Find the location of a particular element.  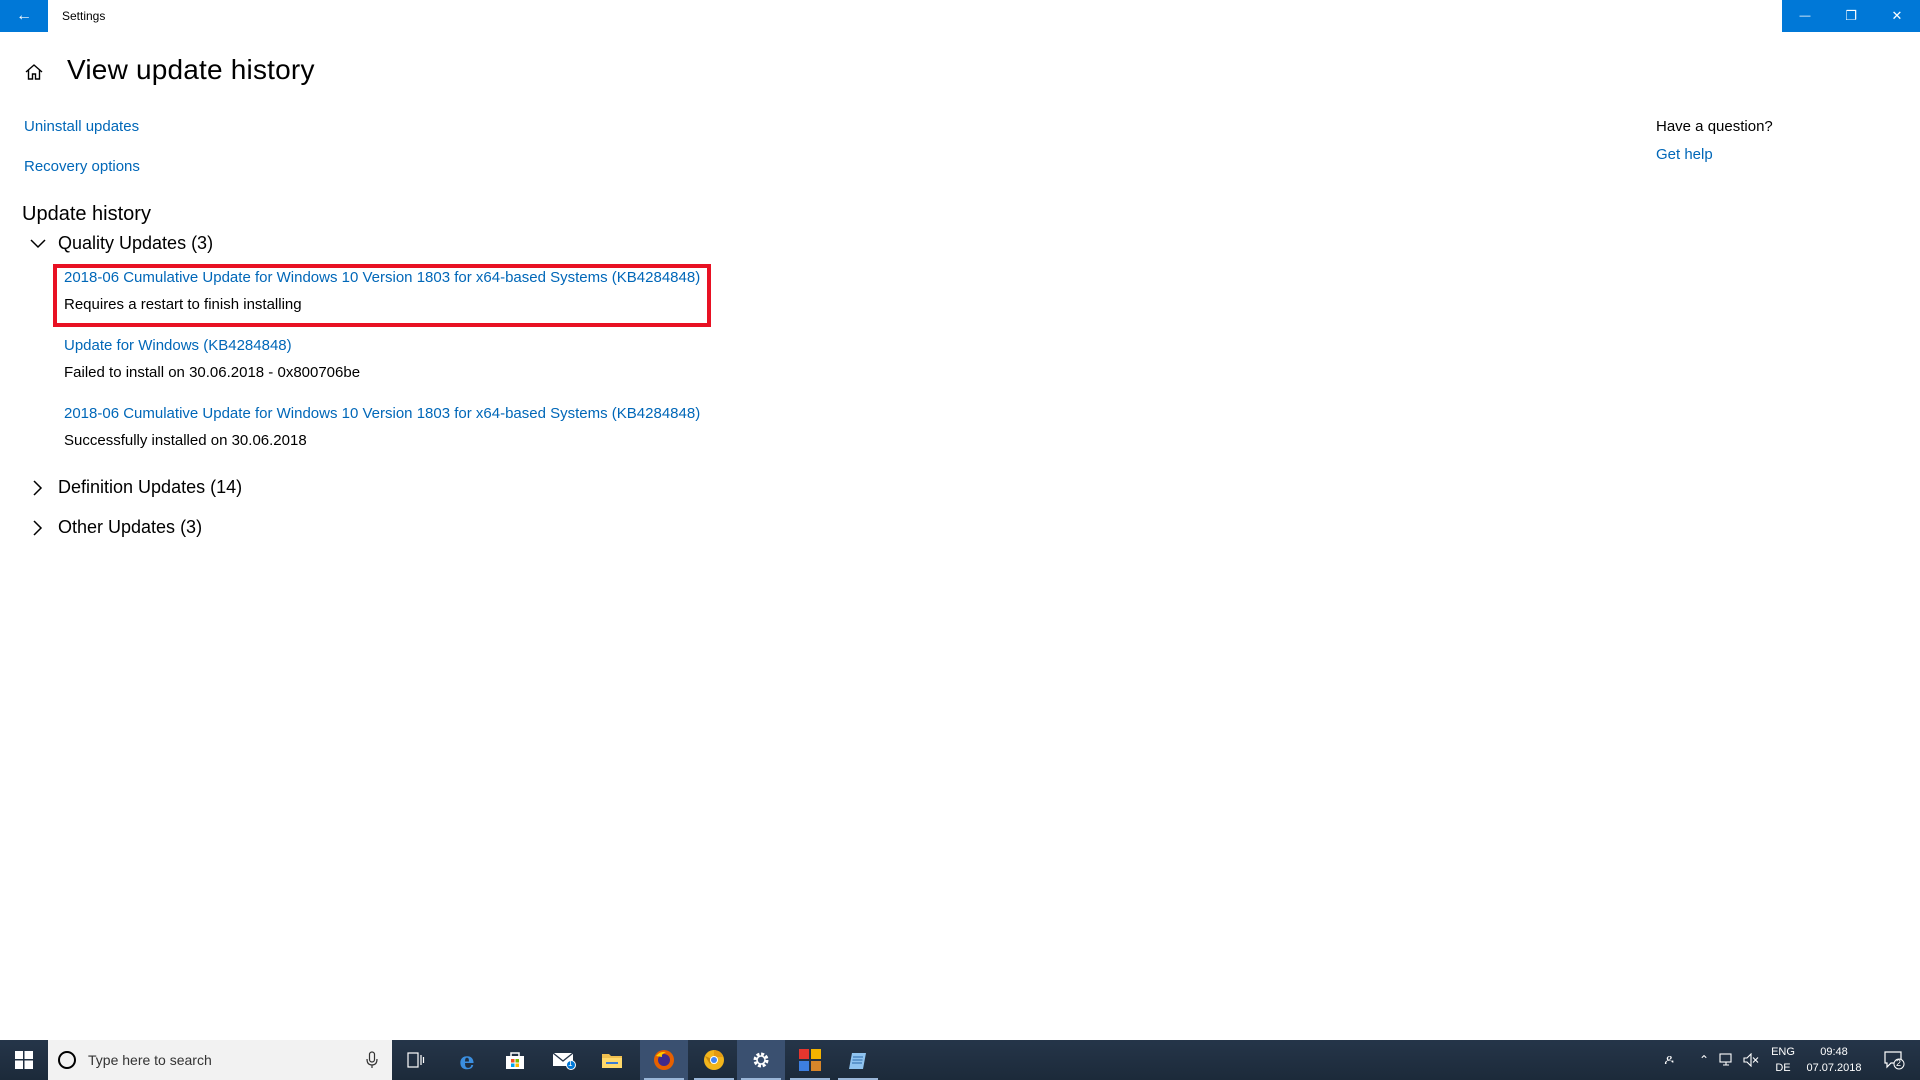

chrome-canary-icon is located at coordinates (714, 1060).